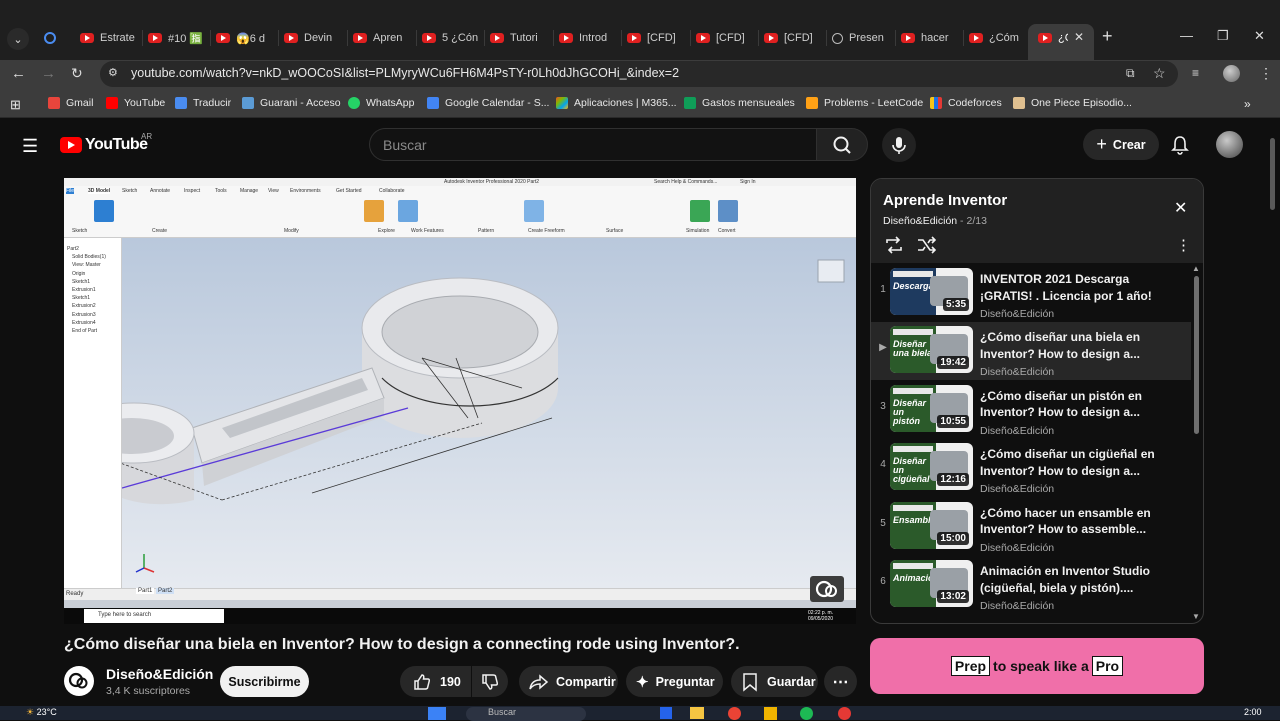 This screenshot has height=721, width=1280. I want to click on more-actions-icon: ⋯, so click(840, 681).